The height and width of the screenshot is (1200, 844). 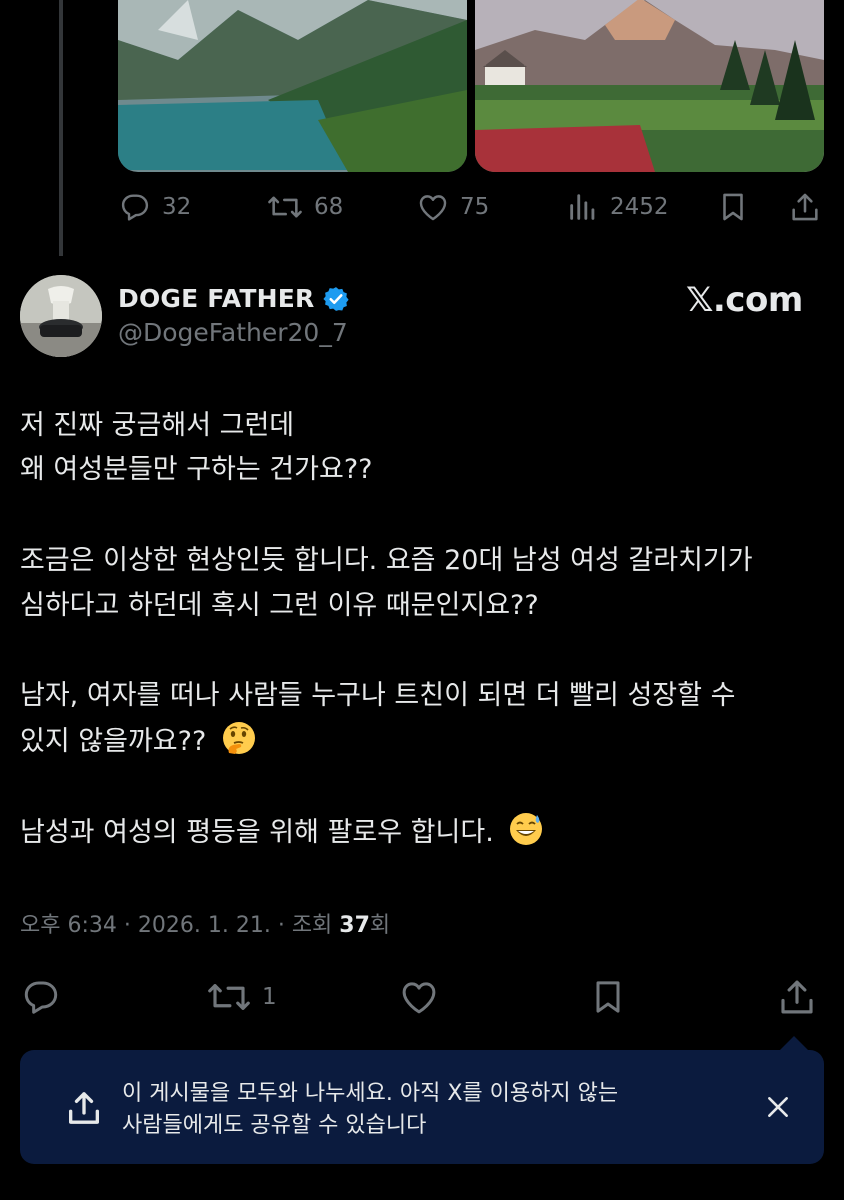 What do you see at coordinates (304, 207) in the screenshot?
I see `retweet-button: 68` at bounding box center [304, 207].